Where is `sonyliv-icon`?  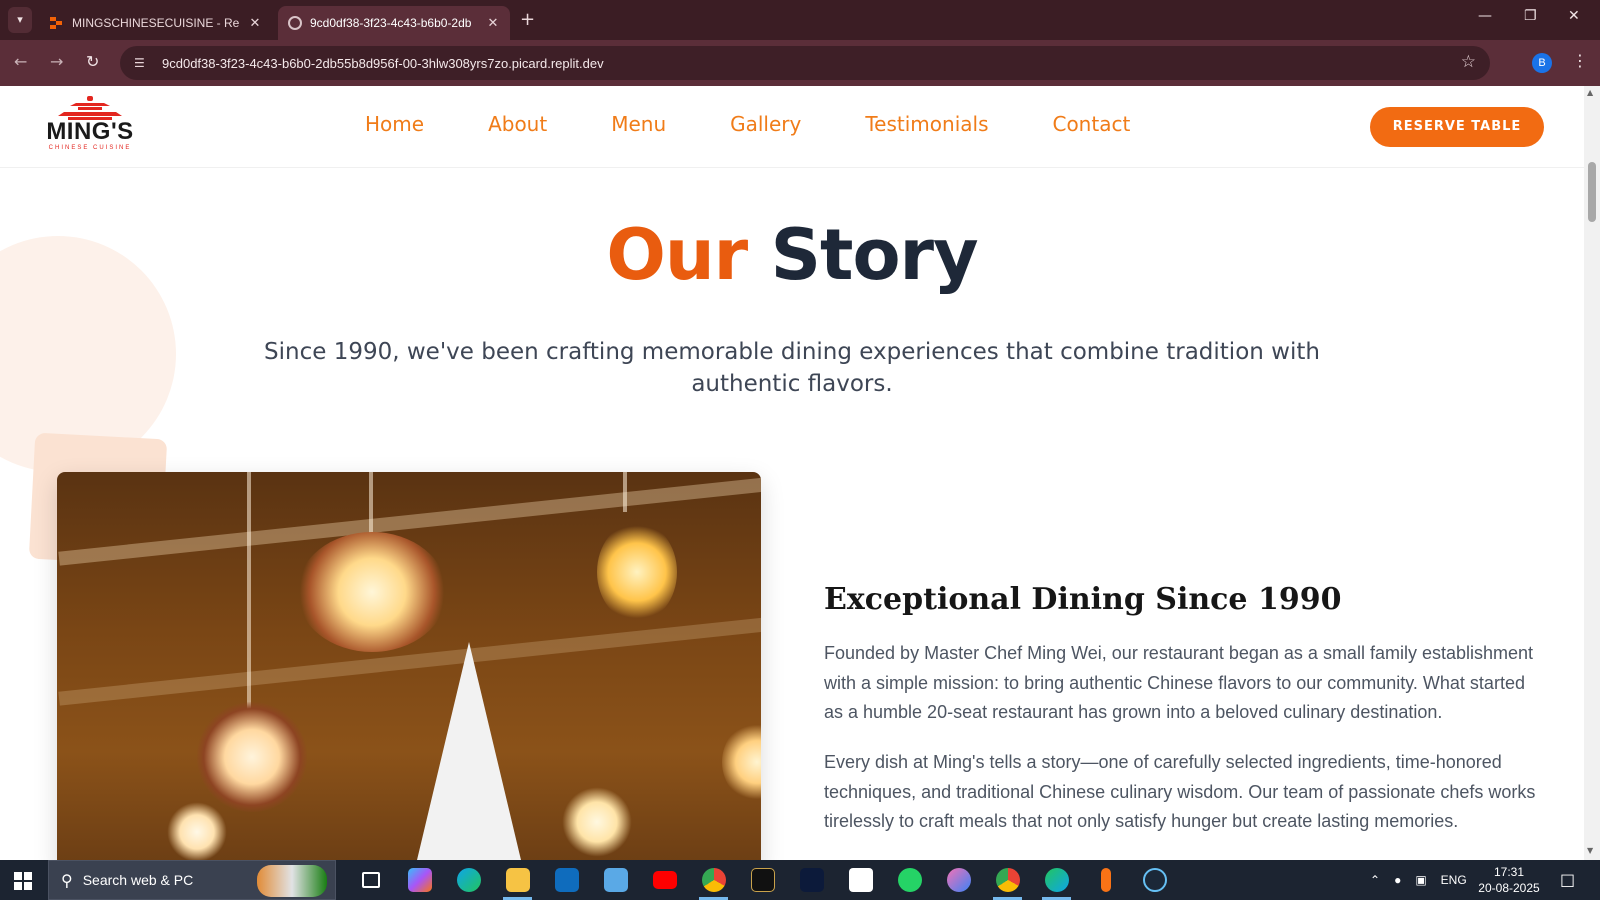 sonyliv-icon is located at coordinates (762, 880).